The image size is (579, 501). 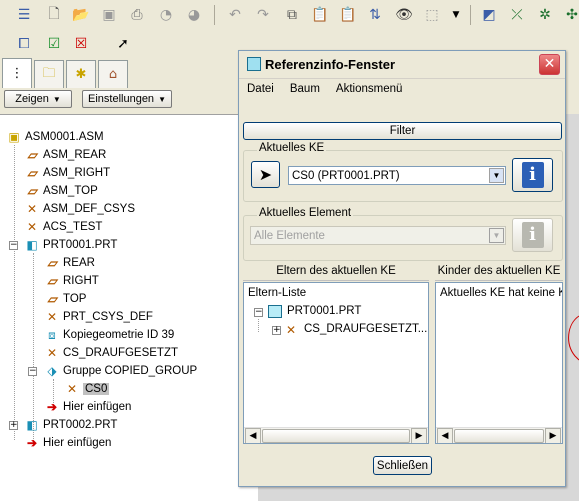 What do you see at coordinates (123, 44) in the screenshot?
I see `context-help-icon: ➚` at bounding box center [123, 44].